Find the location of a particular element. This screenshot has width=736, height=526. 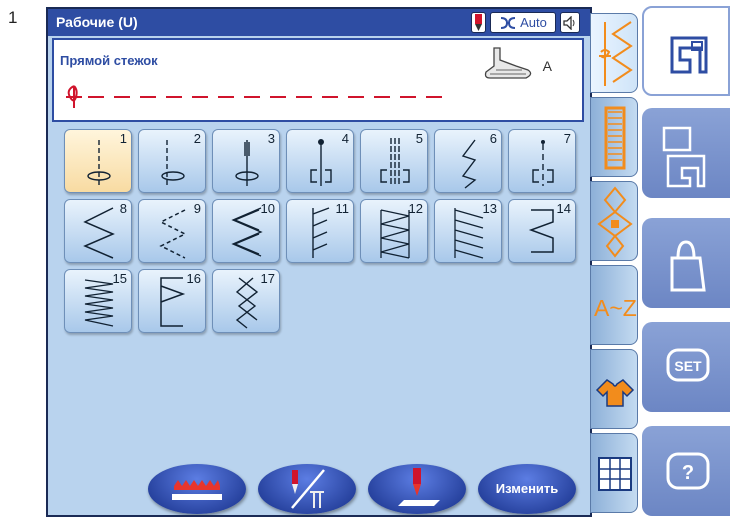

embroidery-machine-icon is located at coordinates (684, 157).